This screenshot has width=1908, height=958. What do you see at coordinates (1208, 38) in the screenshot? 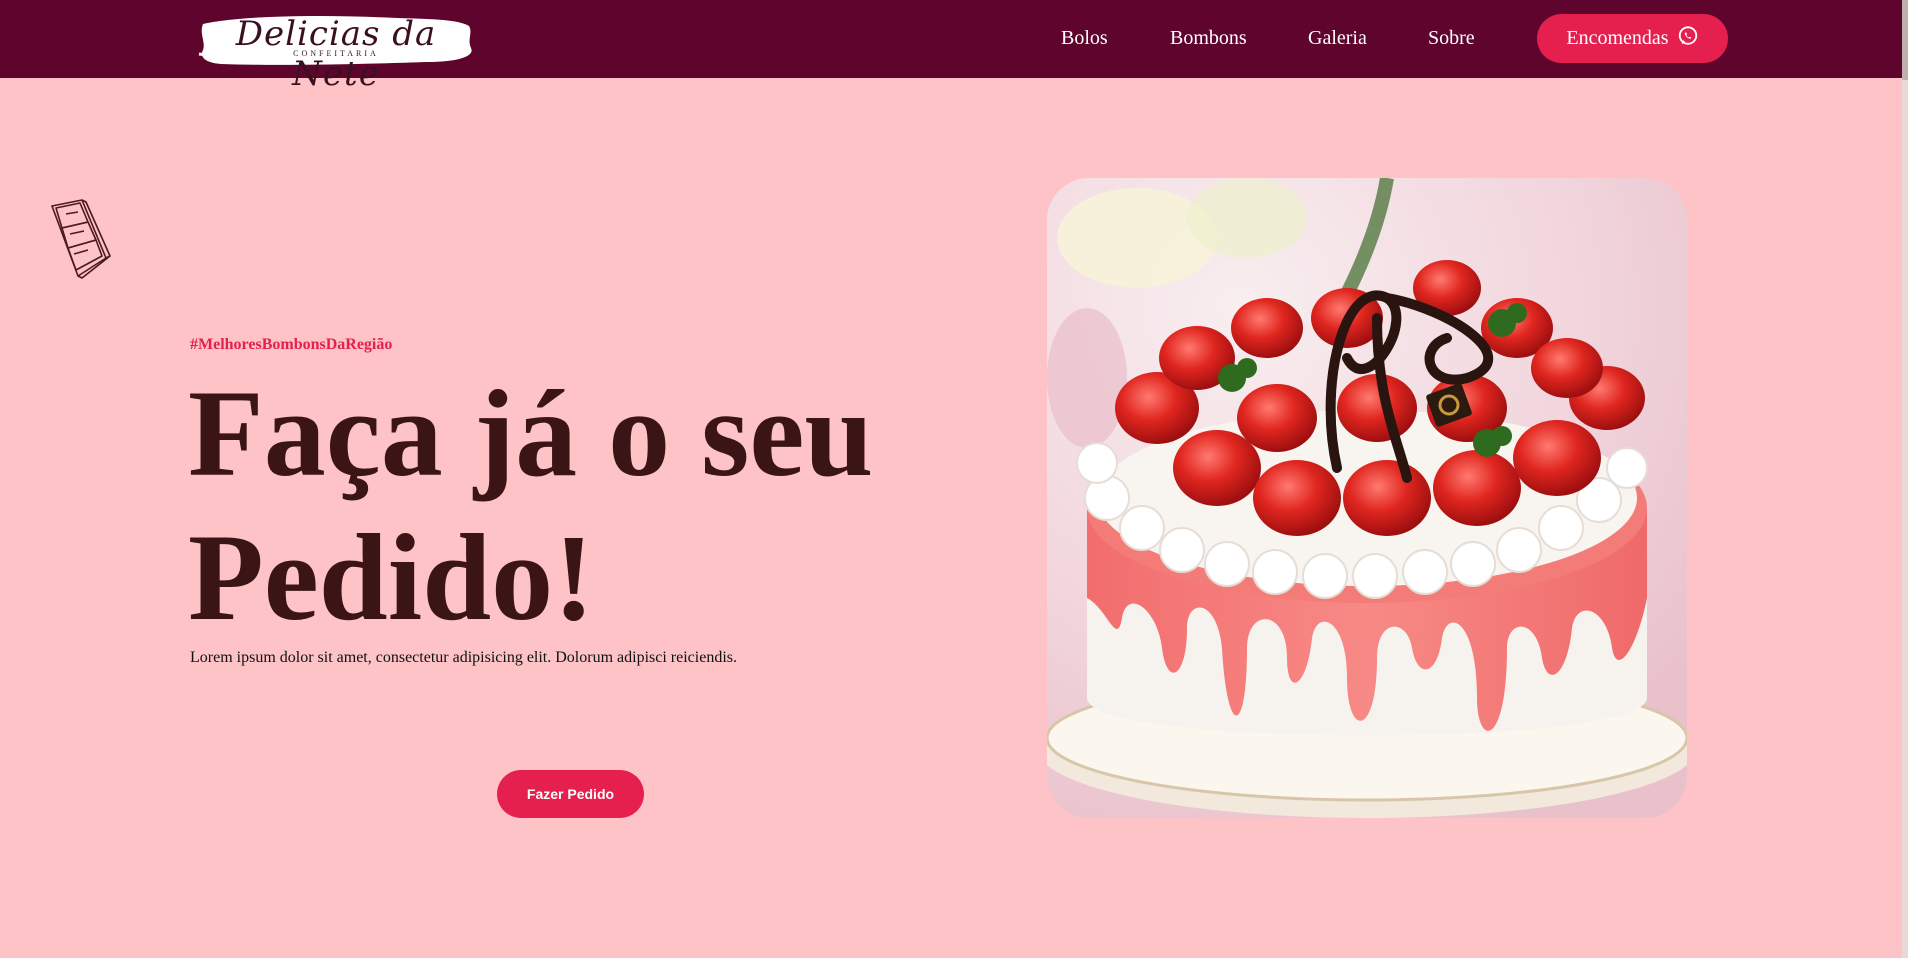
I see `nav-link-bombons: Bombons` at bounding box center [1208, 38].